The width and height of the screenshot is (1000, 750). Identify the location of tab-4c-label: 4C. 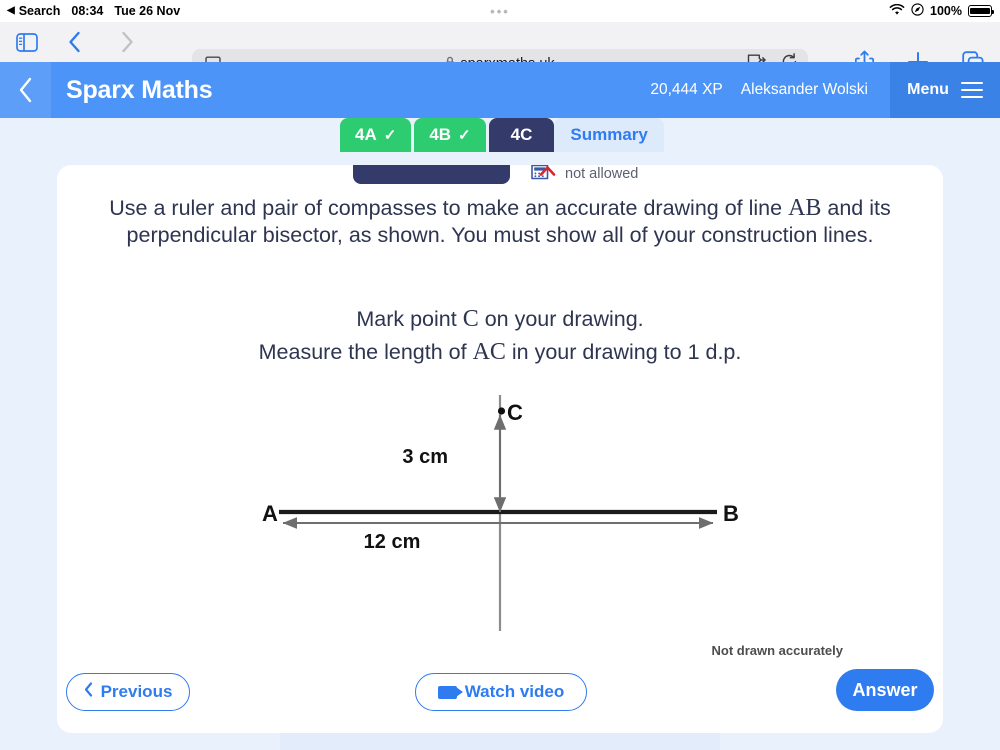
(521, 134).